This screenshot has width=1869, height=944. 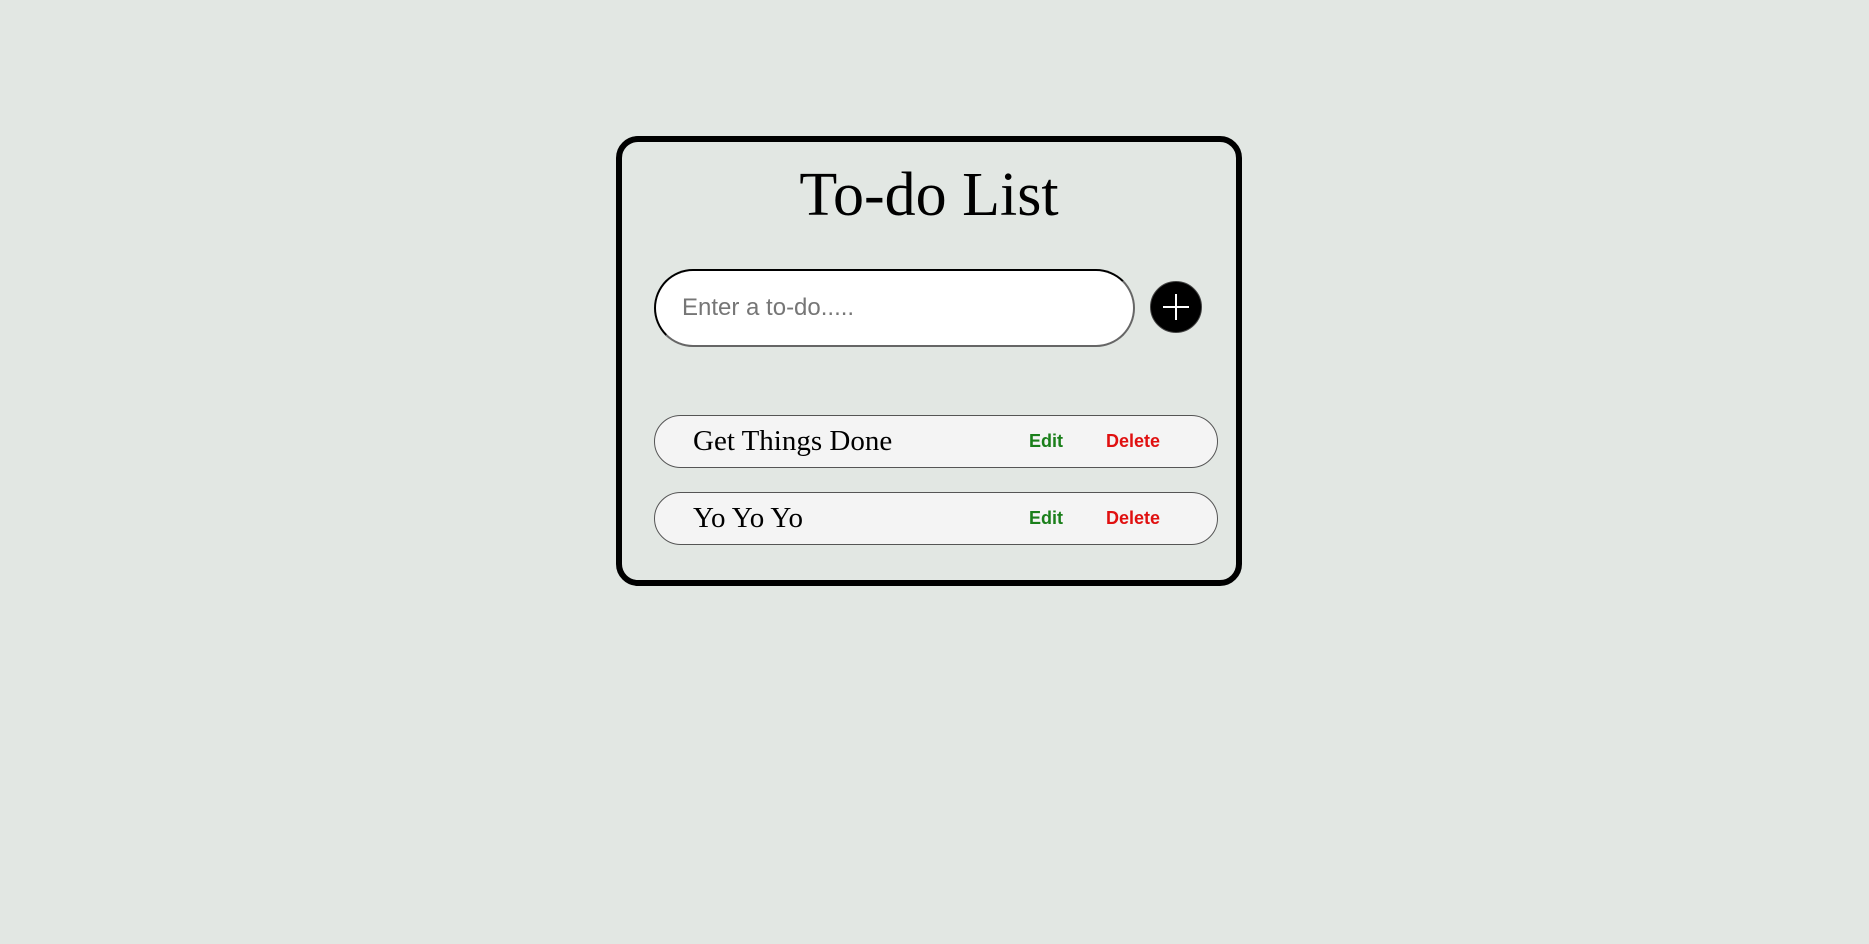 I want to click on page-title: To-do List, so click(x=929, y=195).